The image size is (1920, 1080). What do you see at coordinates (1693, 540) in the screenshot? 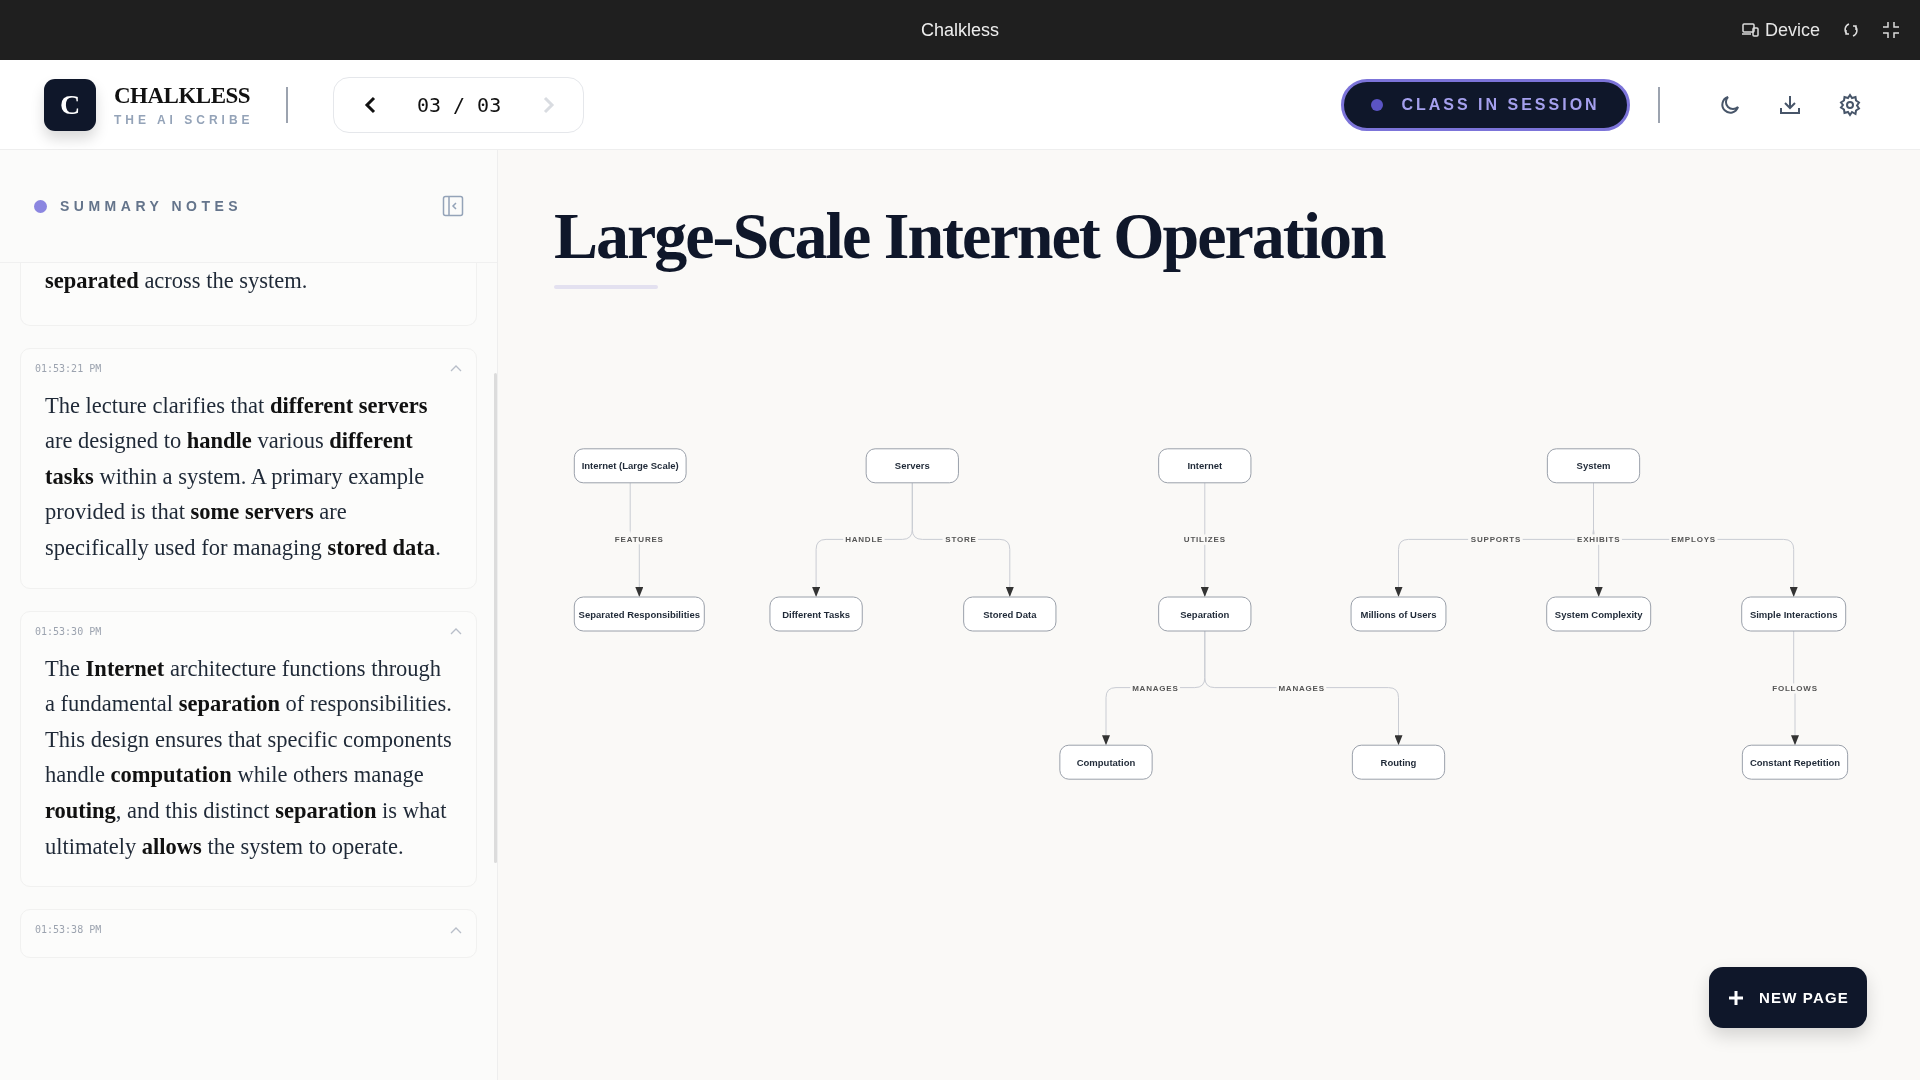
I see `edge-label: EMPLOYS` at bounding box center [1693, 540].